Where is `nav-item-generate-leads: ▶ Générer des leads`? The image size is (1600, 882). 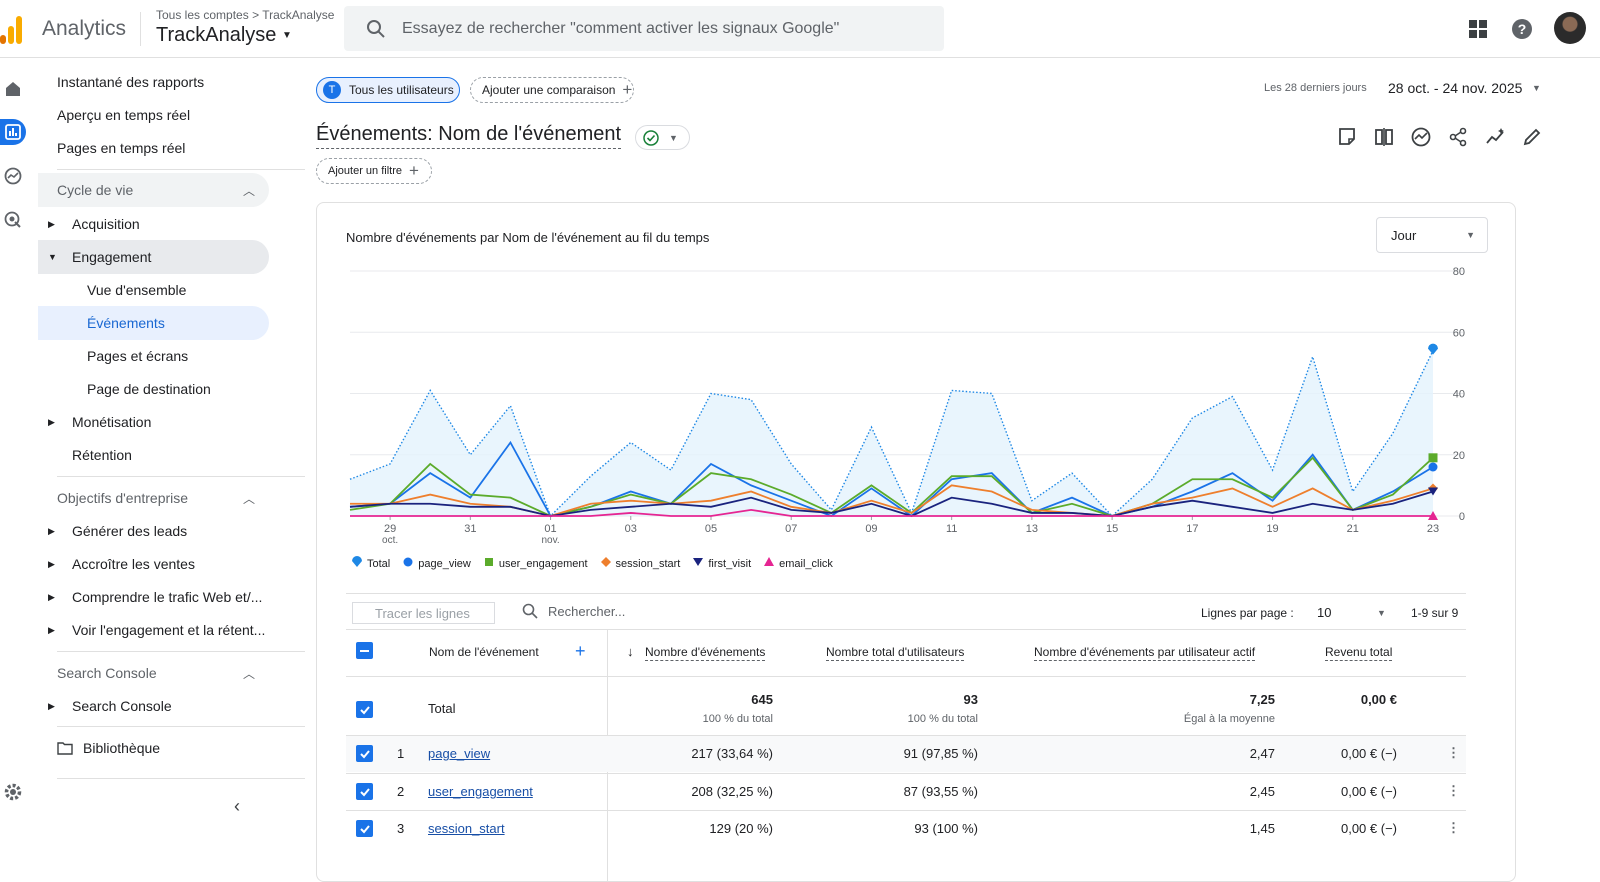 nav-item-generate-leads: ▶ Générer des leads is located at coordinates (153, 531).